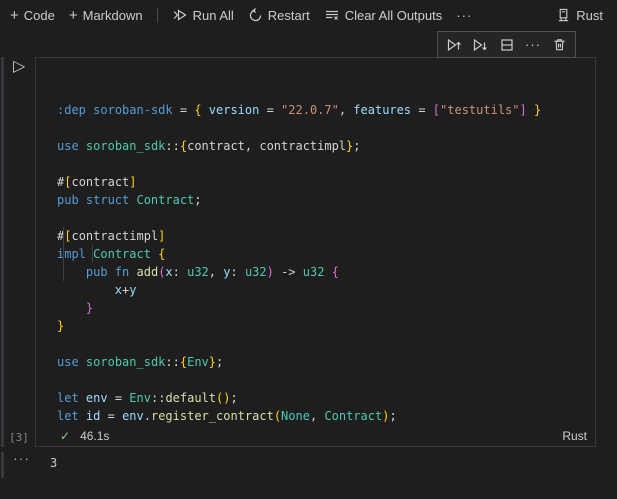 This screenshot has width=617, height=499. What do you see at coordinates (112, 15) in the screenshot?
I see `add-markdown-label: Markdown` at bounding box center [112, 15].